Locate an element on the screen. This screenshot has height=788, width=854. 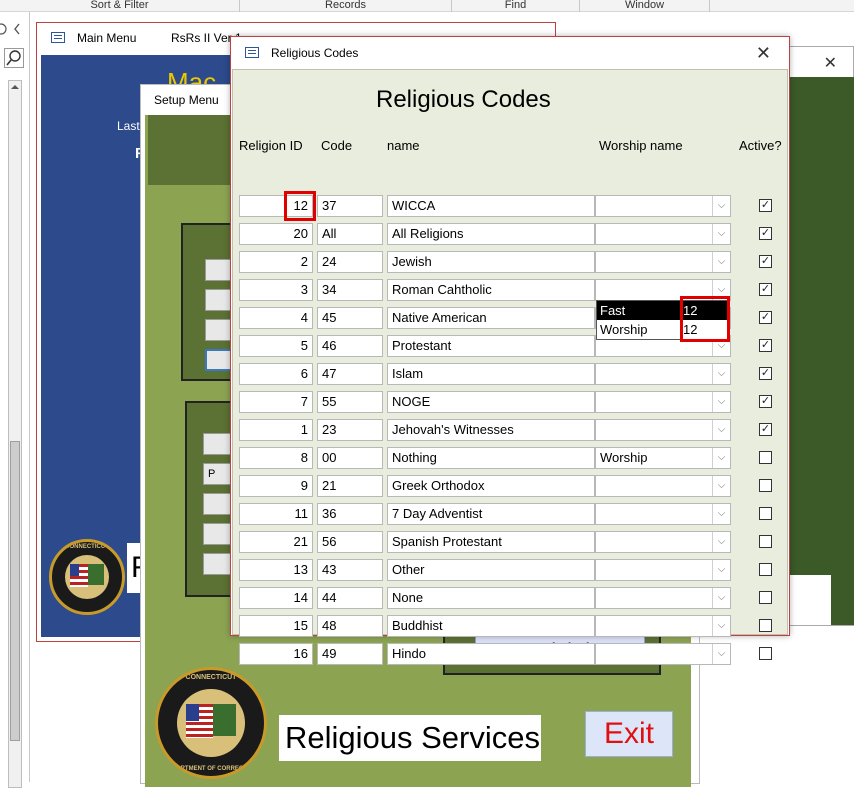
name-field: Roman Cahtholic is located at coordinates (491, 290).